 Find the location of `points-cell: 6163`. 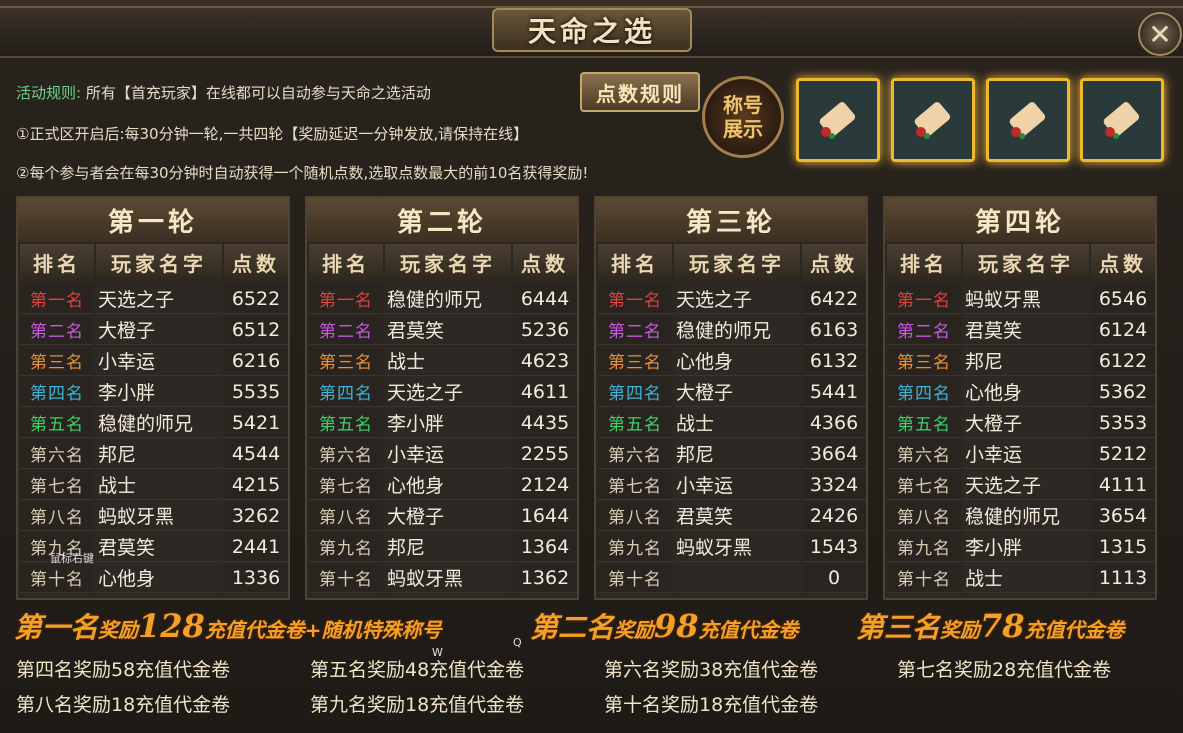

points-cell: 6163 is located at coordinates (834, 330).